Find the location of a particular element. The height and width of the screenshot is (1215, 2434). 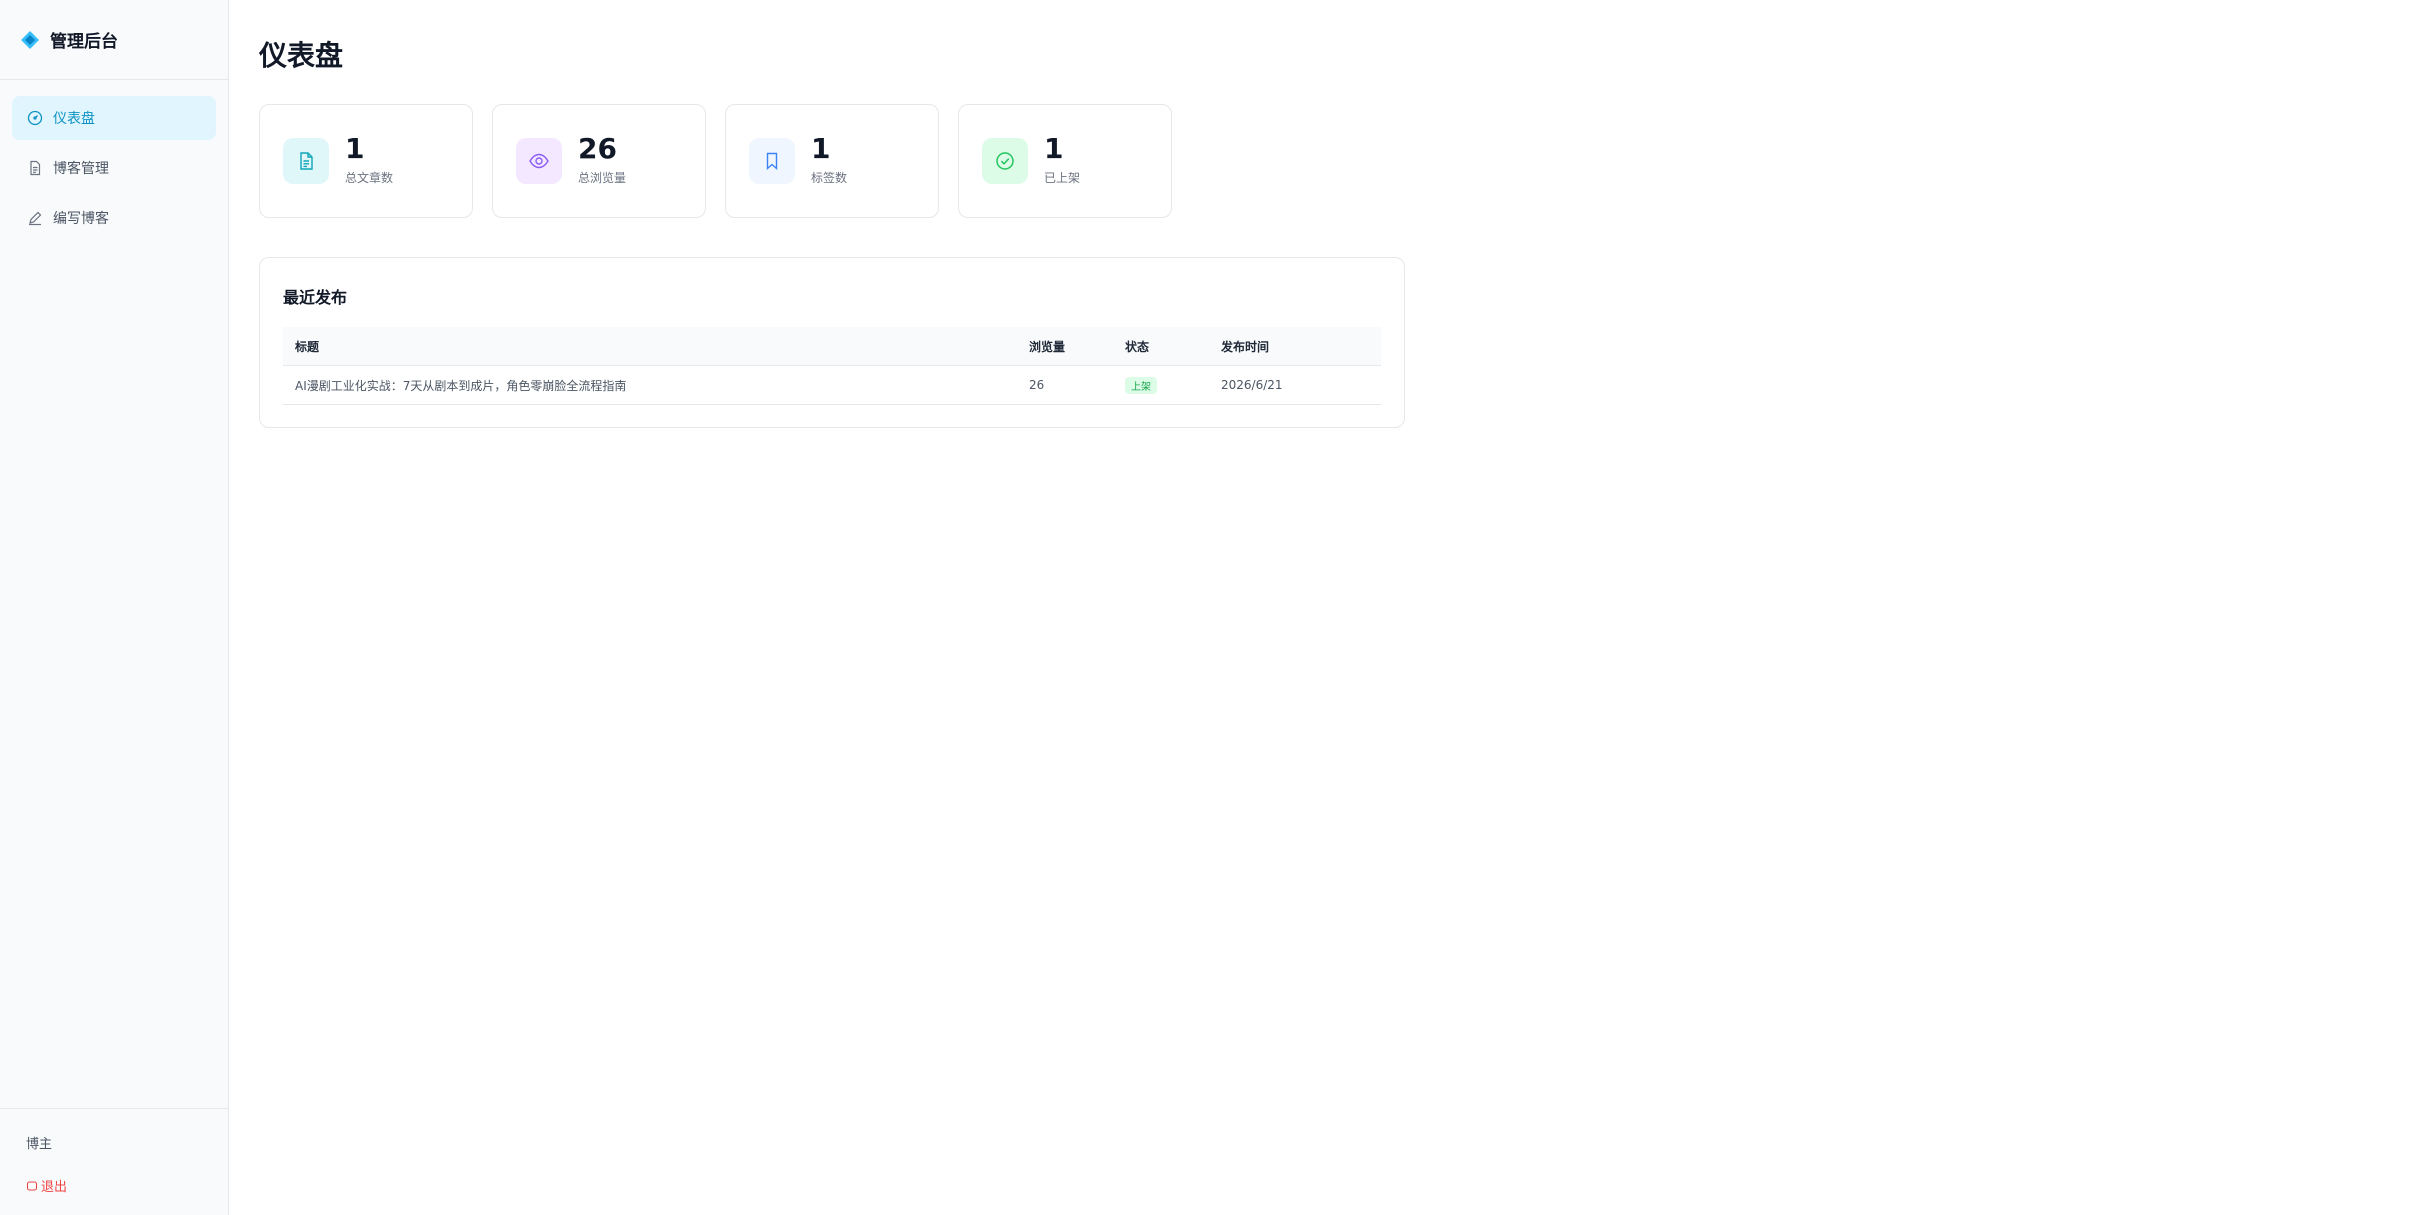

post-date: 2026/6/21 is located at coordinates (1295, 385).